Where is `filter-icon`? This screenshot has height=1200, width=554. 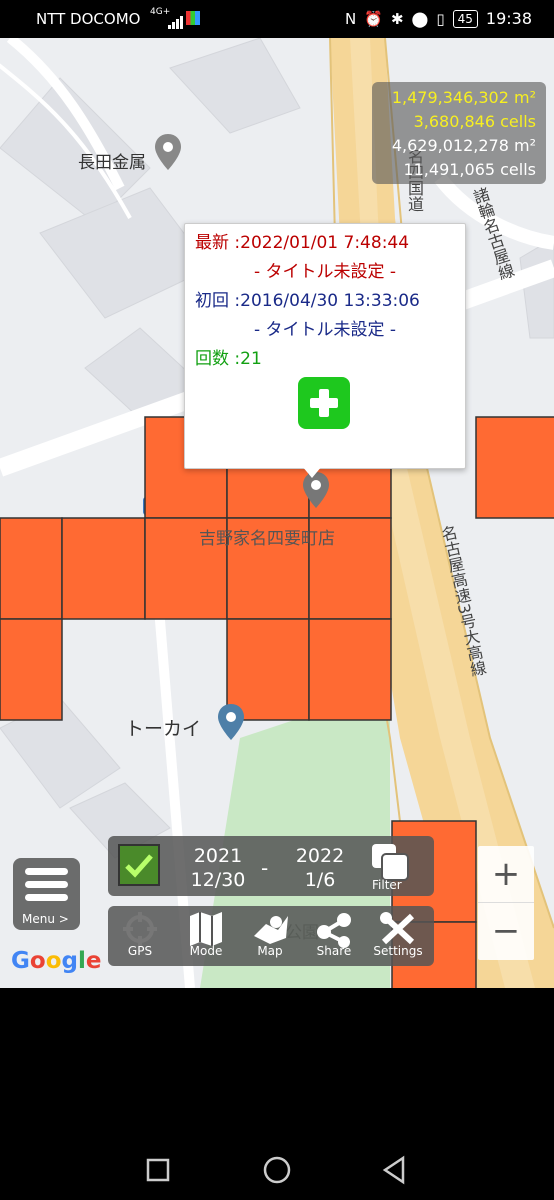
filter-icon is located at coordinates (390, 862).